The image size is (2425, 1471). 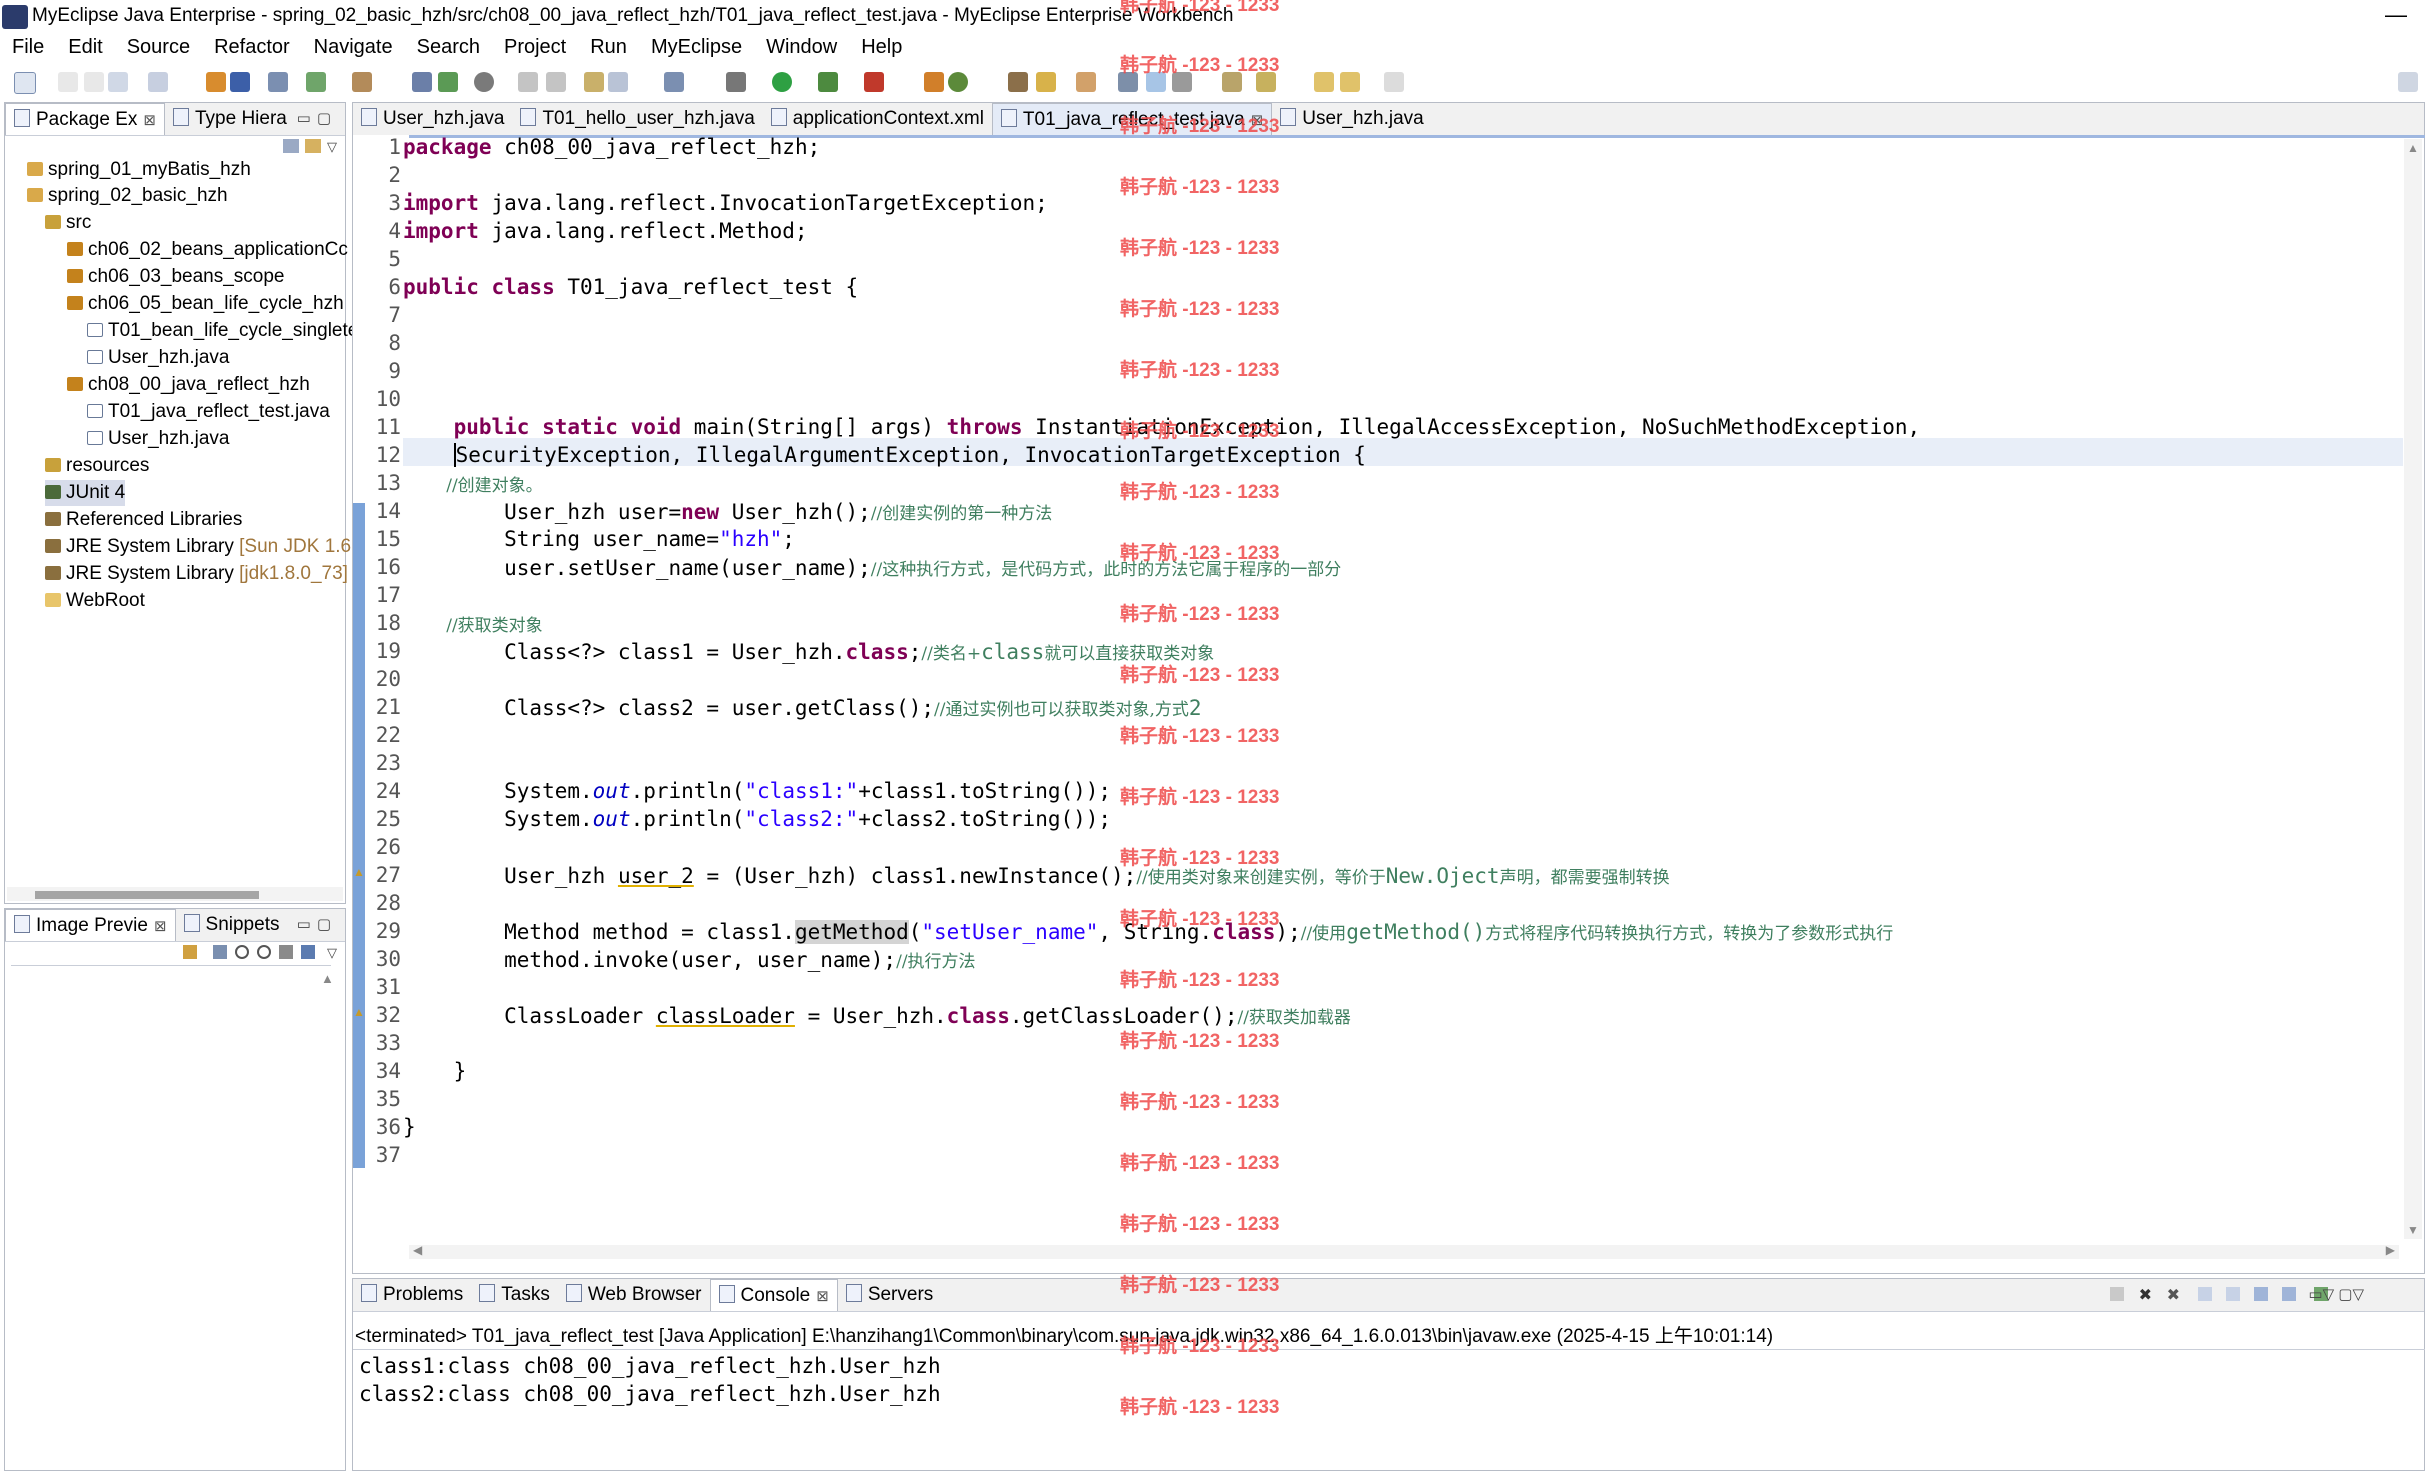 What do you see at coordinates (412, 1295) in the screenshot?
I see `tab-problems: Problems` at bounding box center [412, 1295].